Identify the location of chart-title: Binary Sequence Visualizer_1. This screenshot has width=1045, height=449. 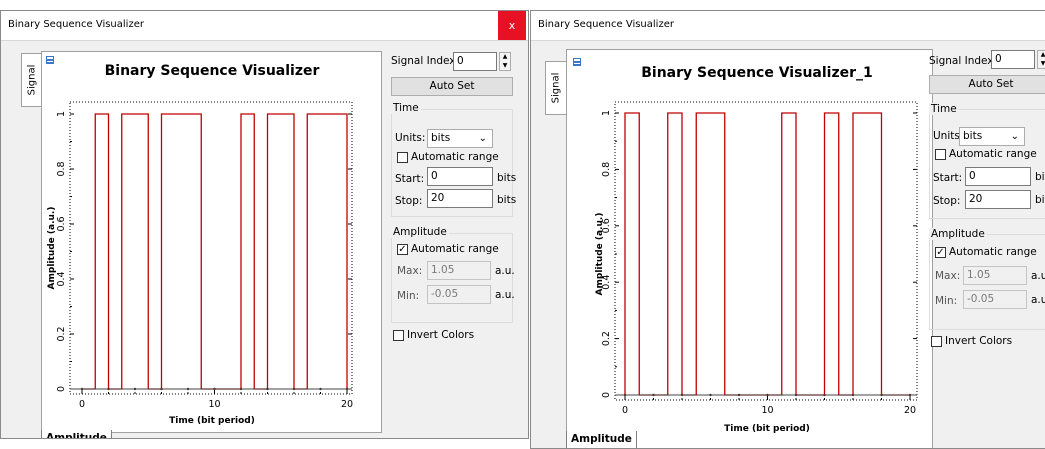
(757, 73).